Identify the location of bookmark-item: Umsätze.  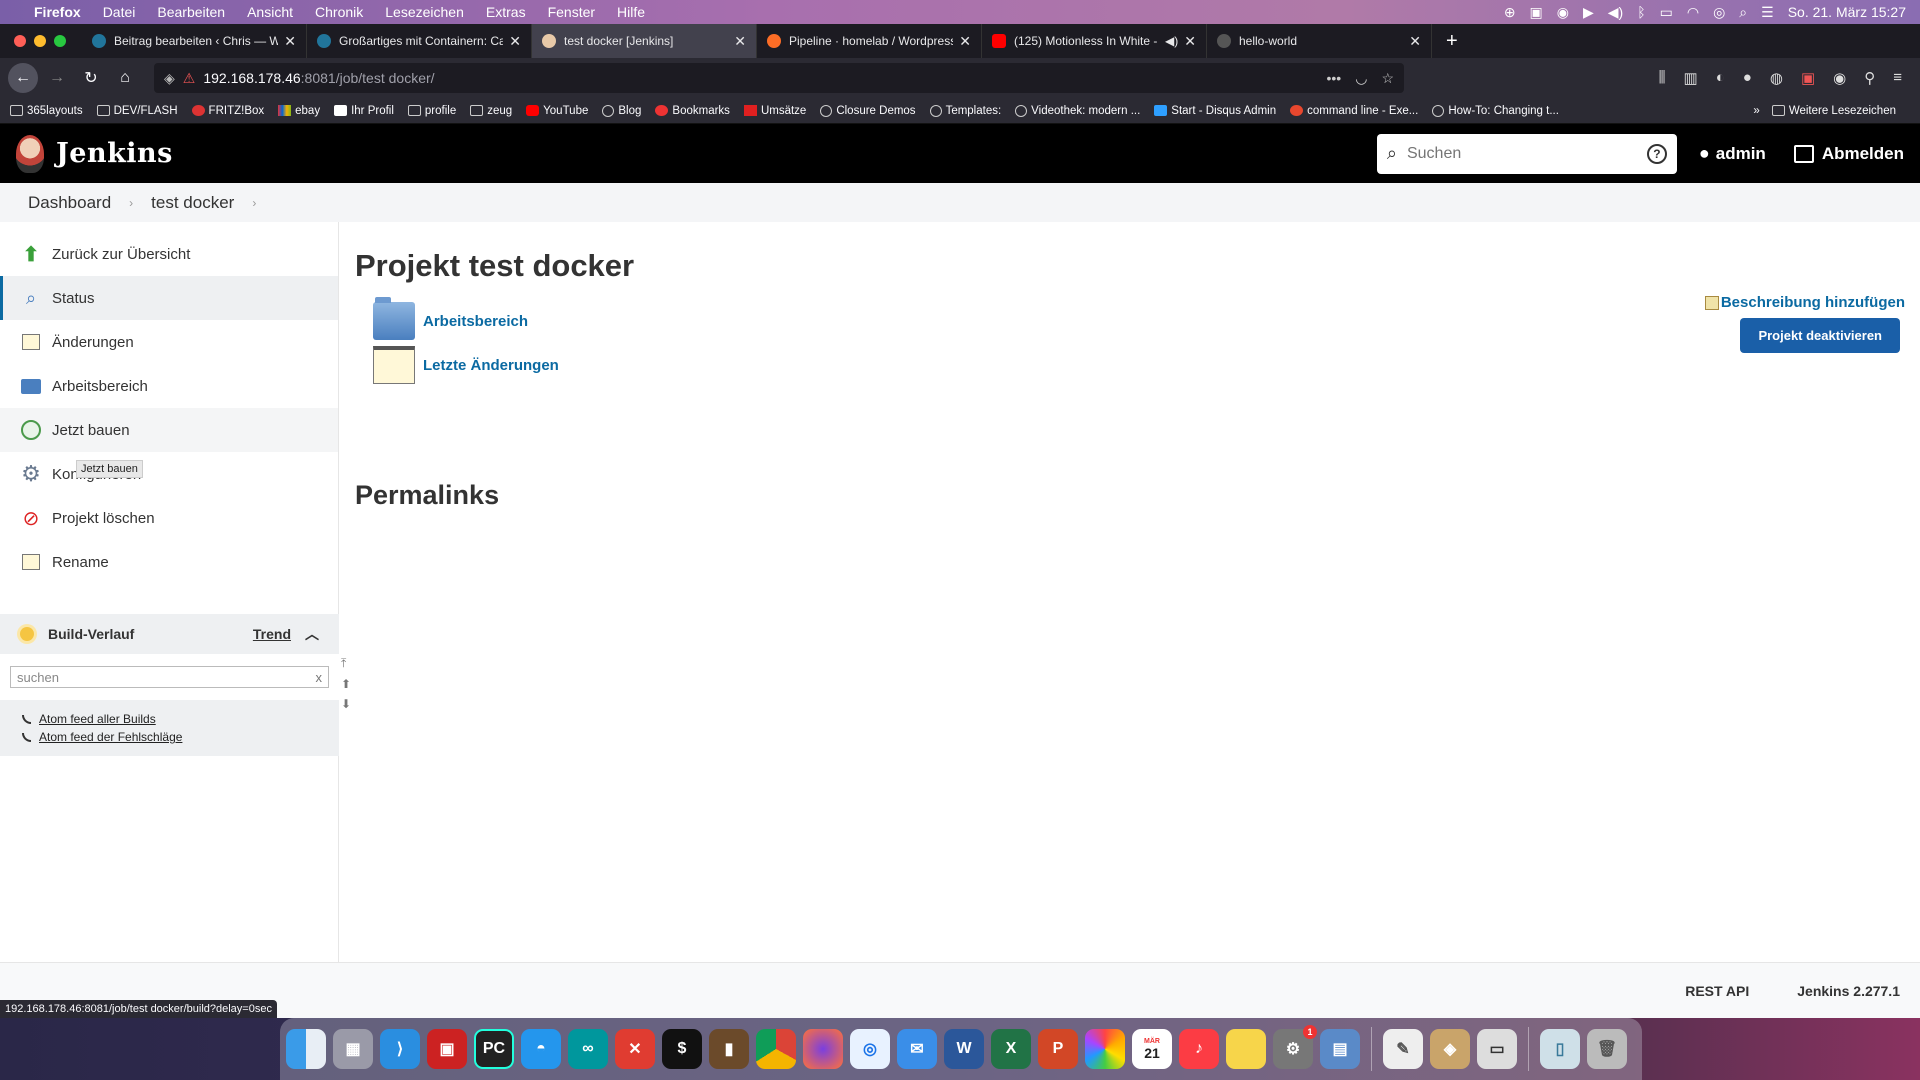
(774, 111).